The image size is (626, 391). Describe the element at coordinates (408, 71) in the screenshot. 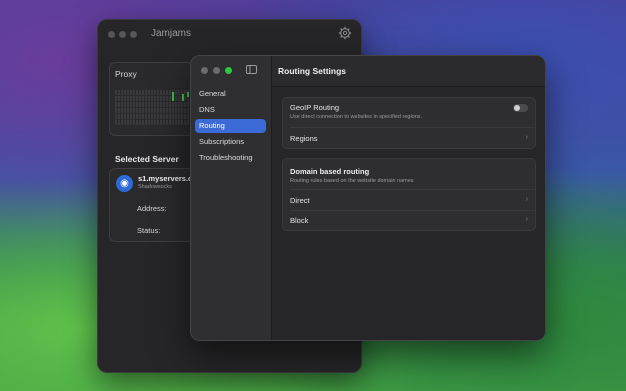

I see `content-header: Routing Settings` at that location.